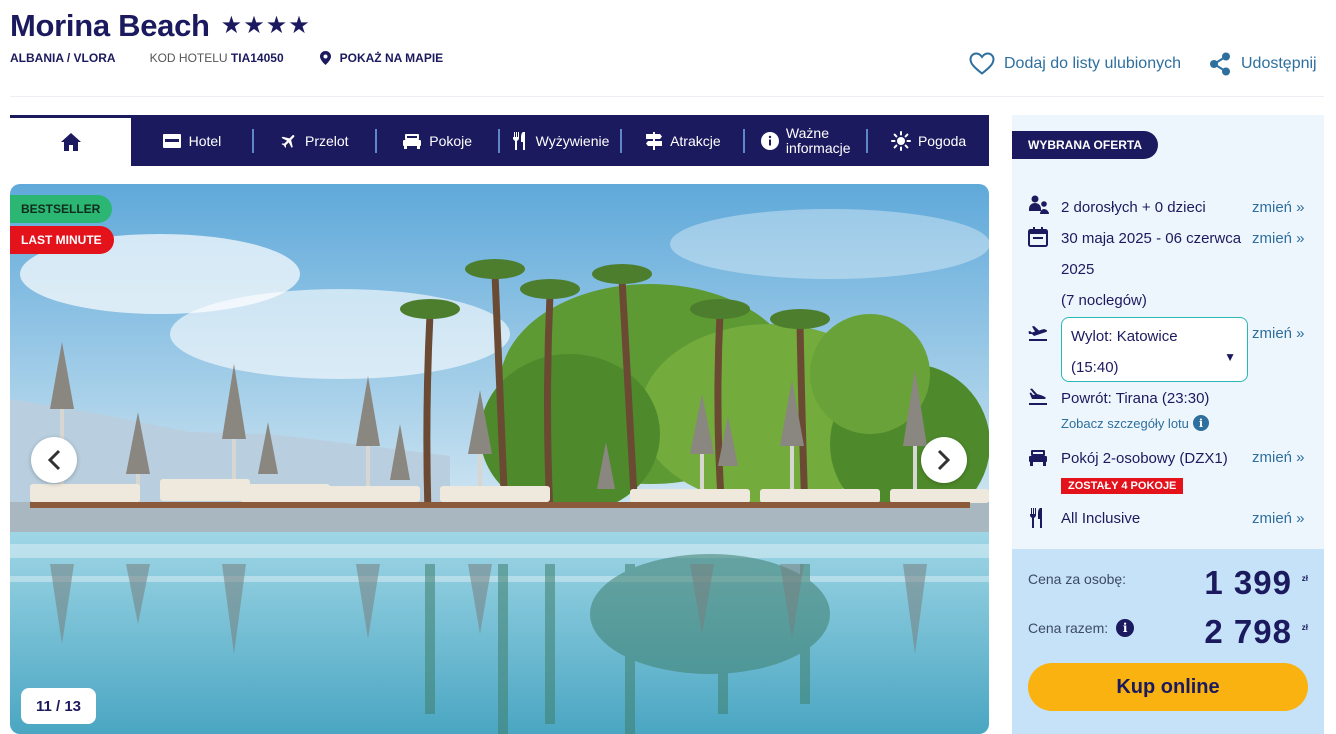 This screenshot has height=734, width=1336. I want to click on previous-photo-button, so click(54, 460).